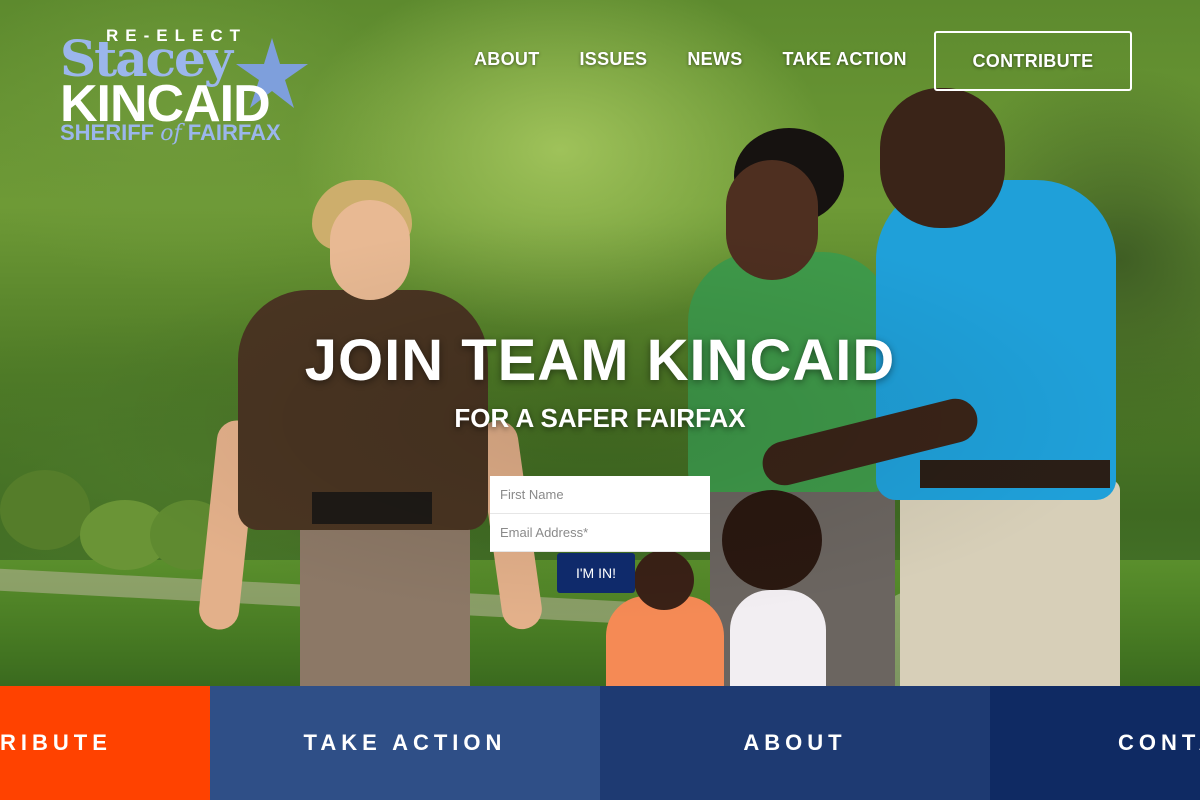 The width and height of the screenshot is (1200, 800). I want to click on hero-subhead: FOR A SAFER FAIRFAX, so click(600, 418).